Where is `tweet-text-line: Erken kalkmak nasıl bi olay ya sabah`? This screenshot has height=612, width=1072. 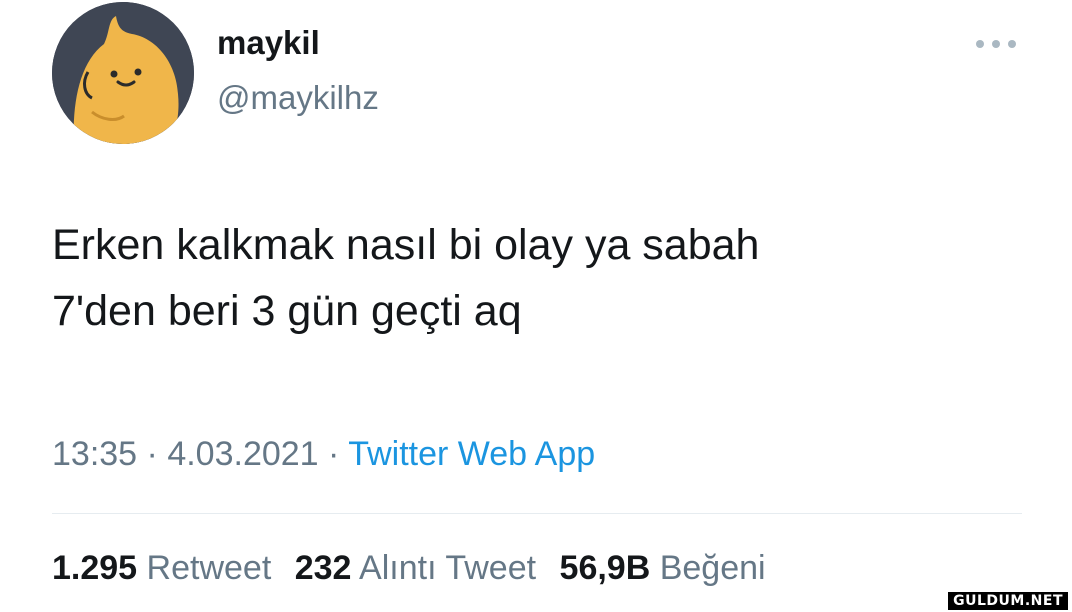 tweet-text-line: Erken kalkmak nasıl bi olay ya sabah is located at coordinates (406, 245).